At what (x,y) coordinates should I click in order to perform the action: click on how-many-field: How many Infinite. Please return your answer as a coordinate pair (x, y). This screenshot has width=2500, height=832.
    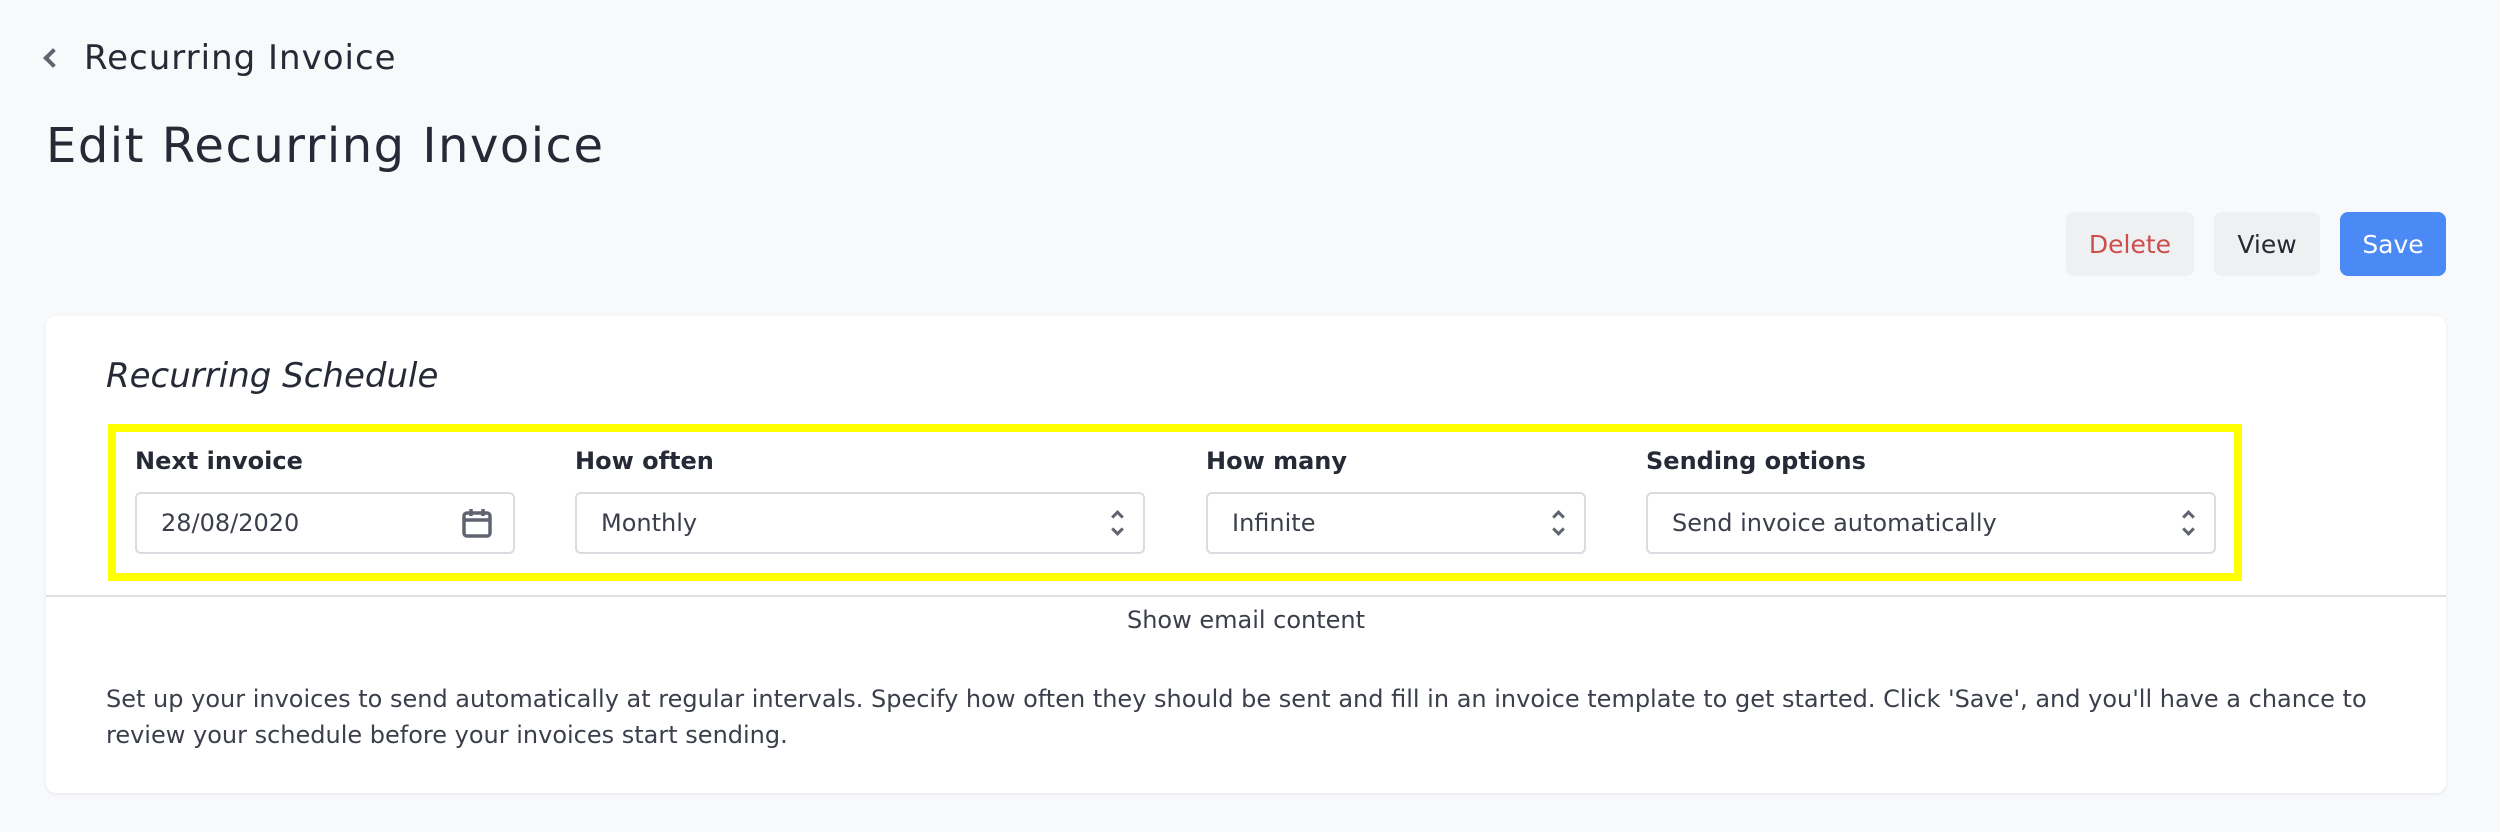
    Looking at the image, I should click on (1396, 500).